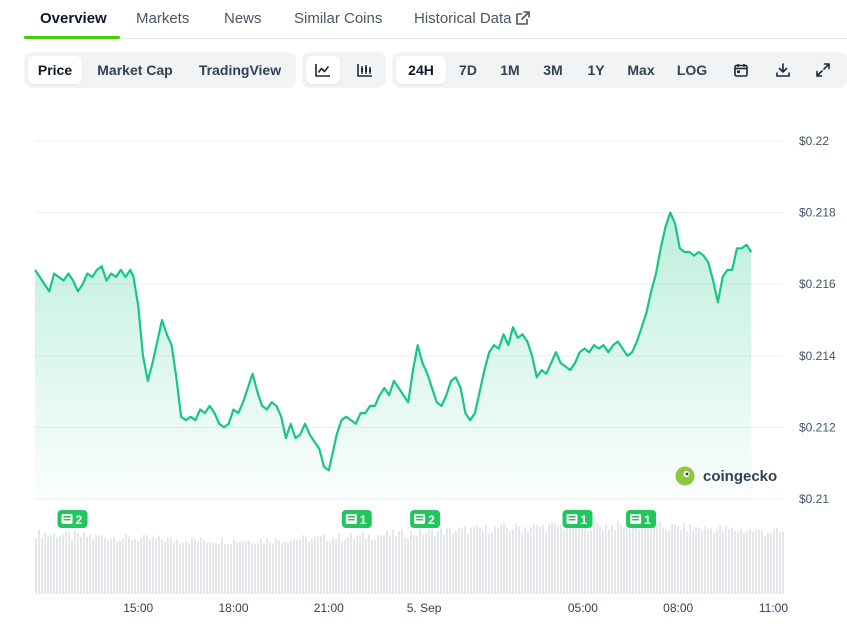 This screenshot has width=847, height=628. I want to click on tradingview-tab: TradingView, so click(240, 70).